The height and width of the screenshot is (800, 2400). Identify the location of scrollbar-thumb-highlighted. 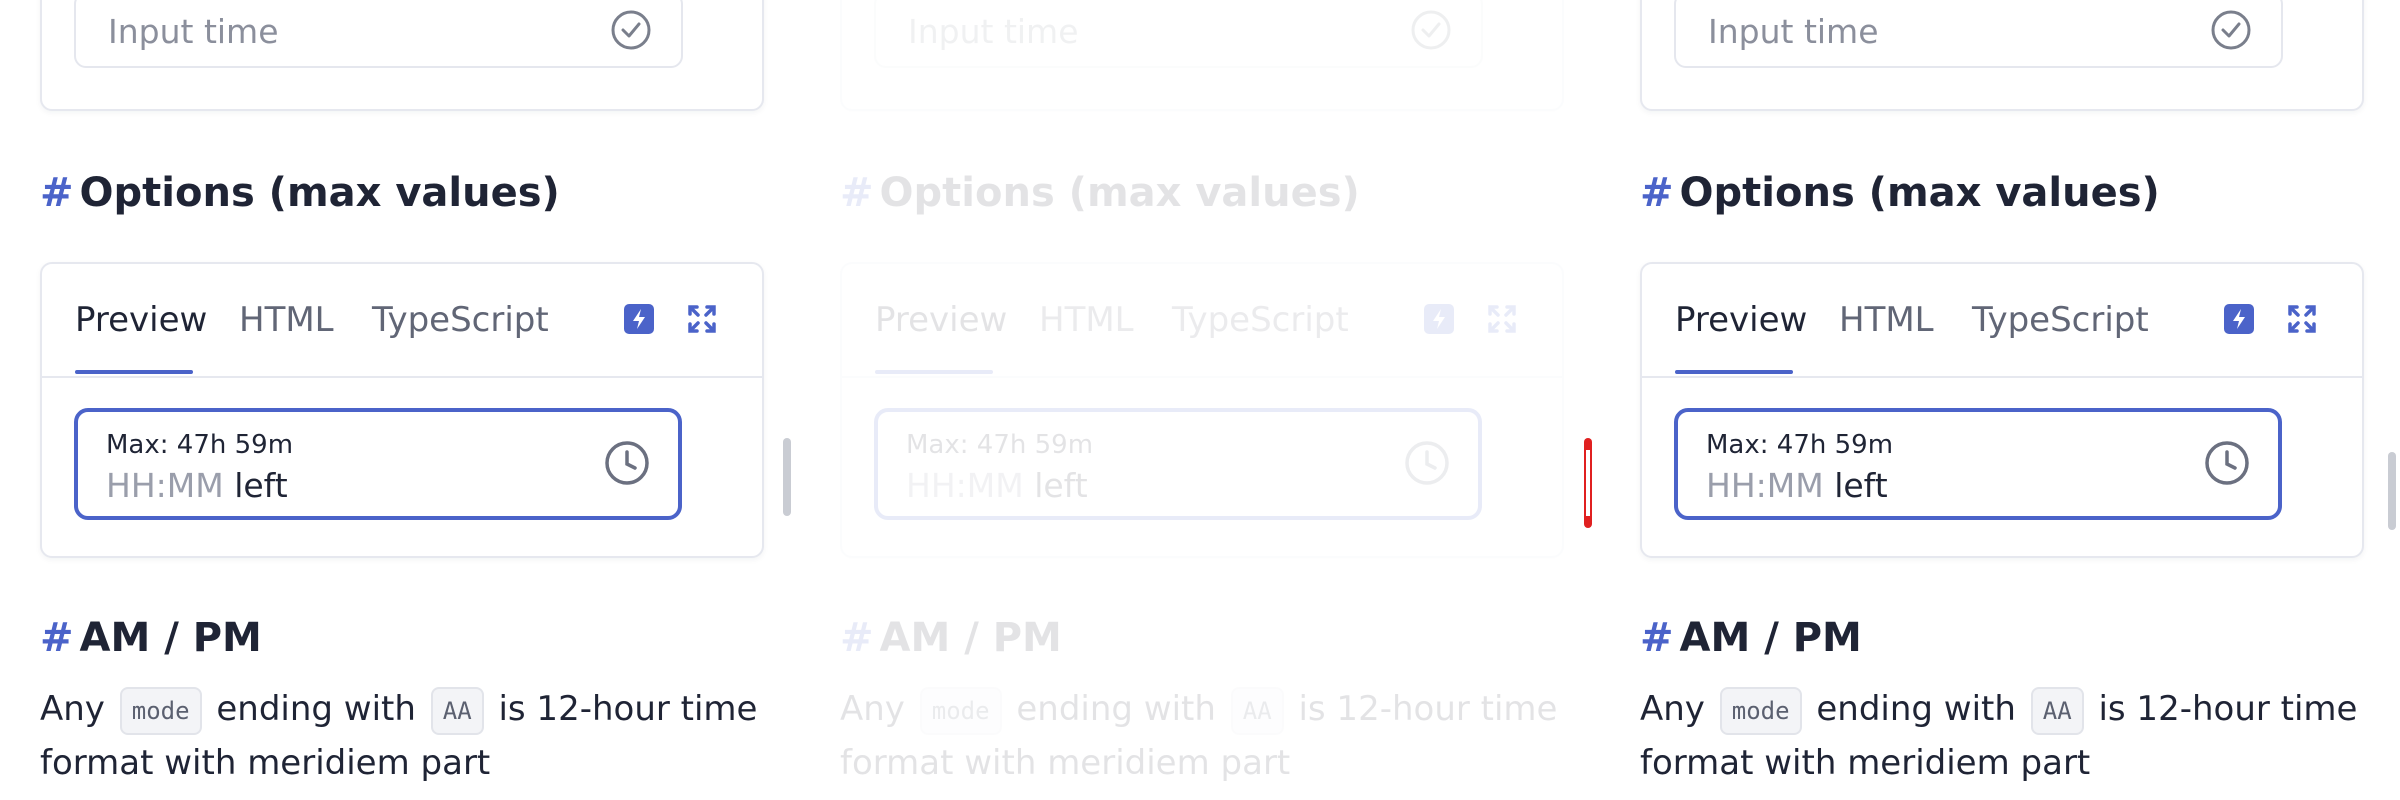
(1588, 483).